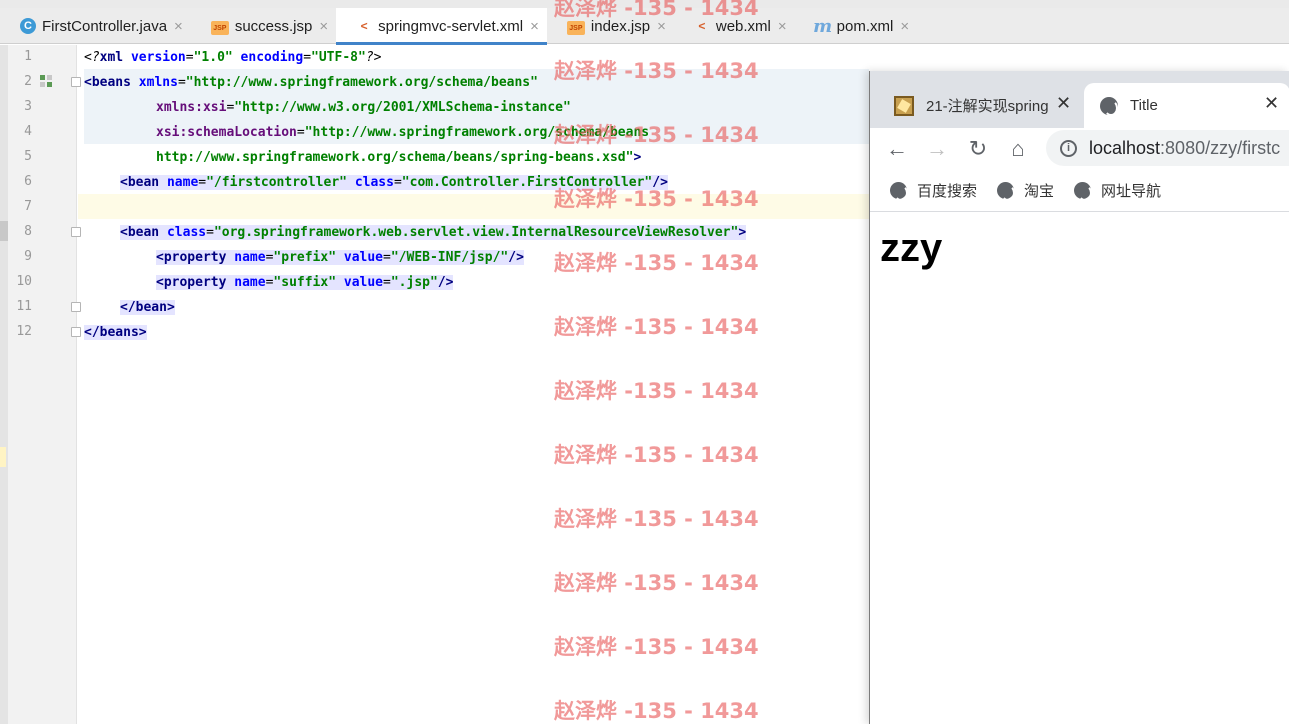 The image size is (1289, 724). What do you see at coordinates (978, 149) in the screenshot?
I see `reload-button: ↻` at bounding box center [978, 149].